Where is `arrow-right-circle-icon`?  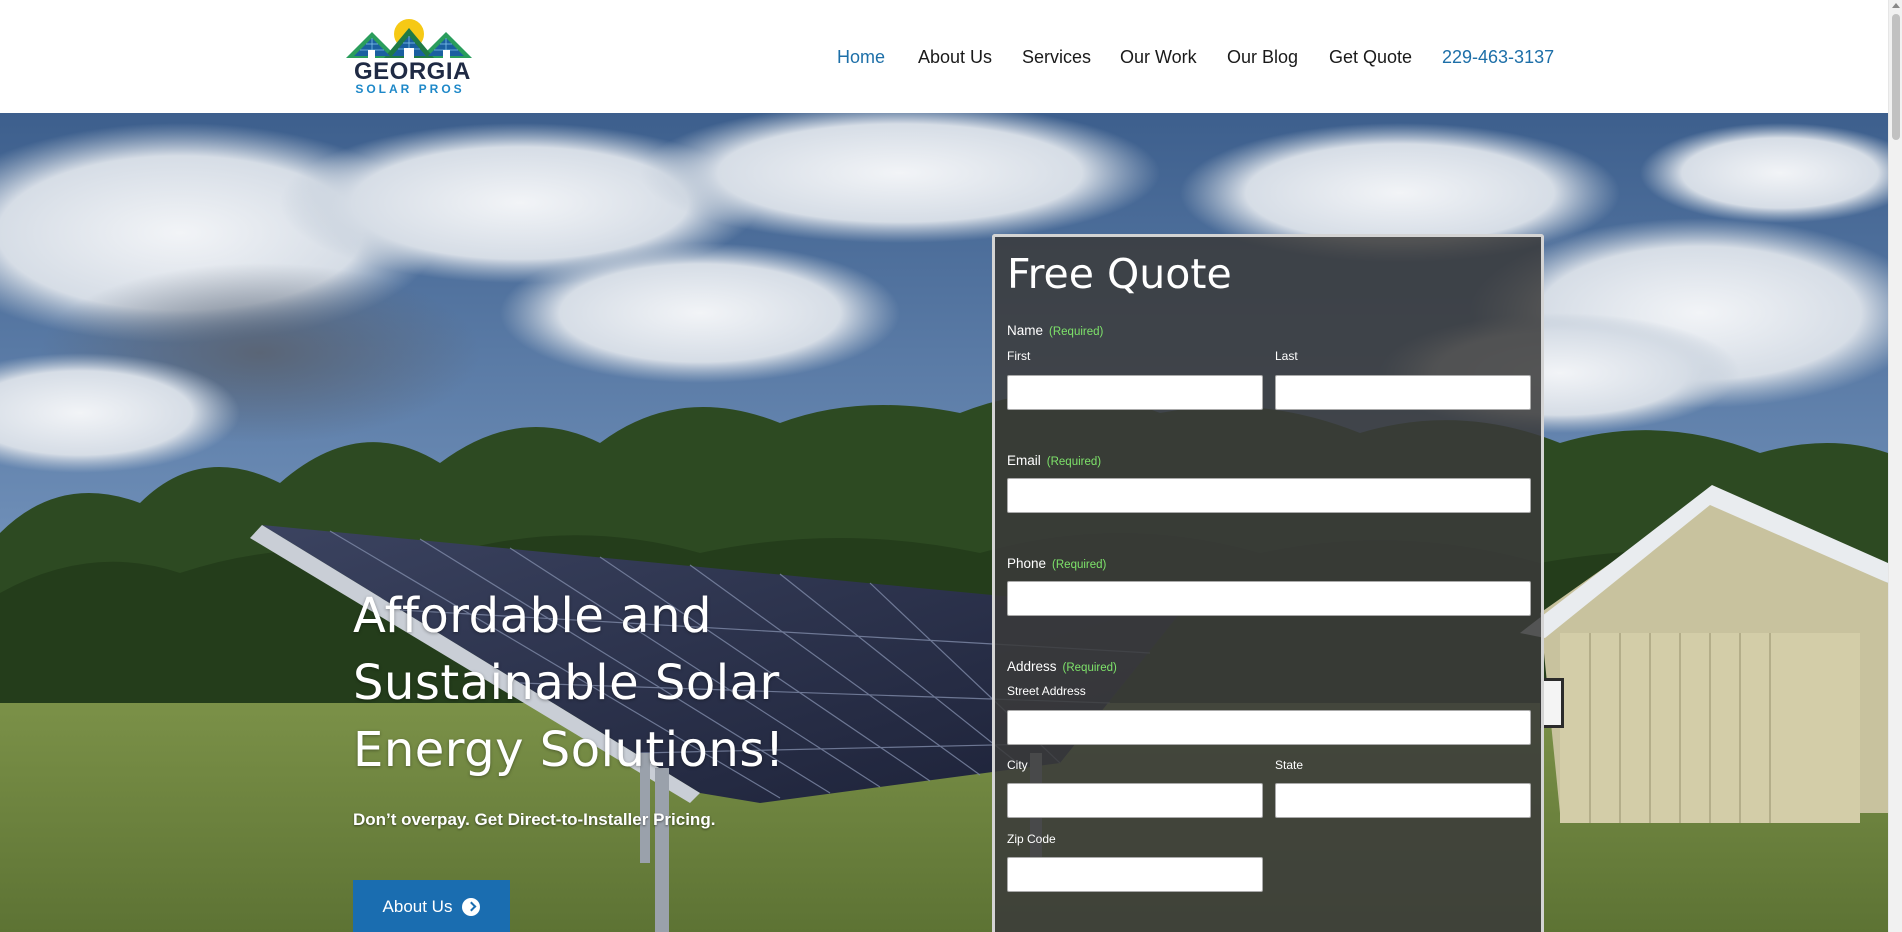
arrow-right-circle-icon is located at coordinates (471, 907).